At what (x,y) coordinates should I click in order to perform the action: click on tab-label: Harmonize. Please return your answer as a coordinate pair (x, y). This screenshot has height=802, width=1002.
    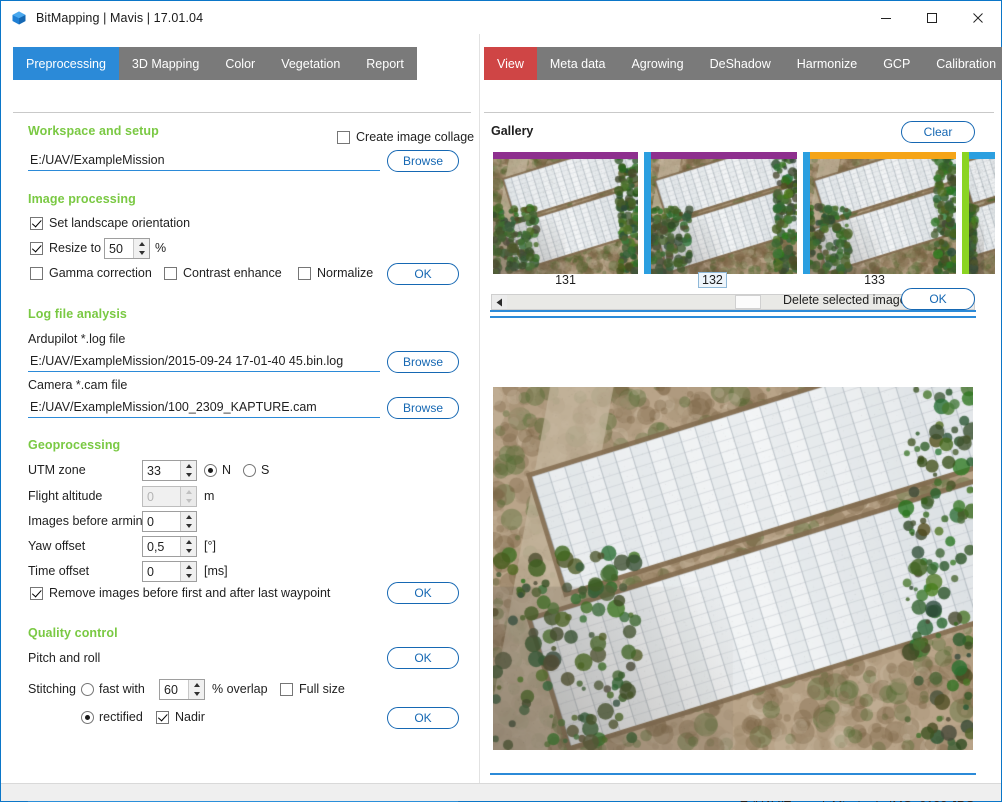
    Looking at the image, I should click on (827, 63).